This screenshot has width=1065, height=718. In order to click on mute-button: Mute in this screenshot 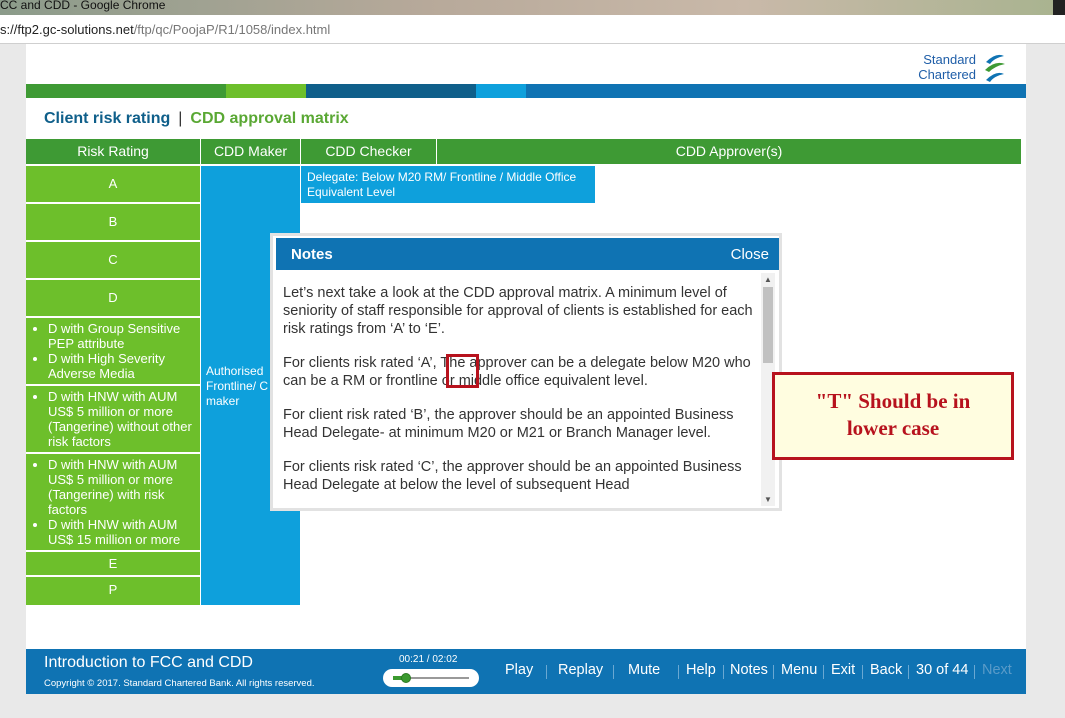, I will do `click(644, 670)`.